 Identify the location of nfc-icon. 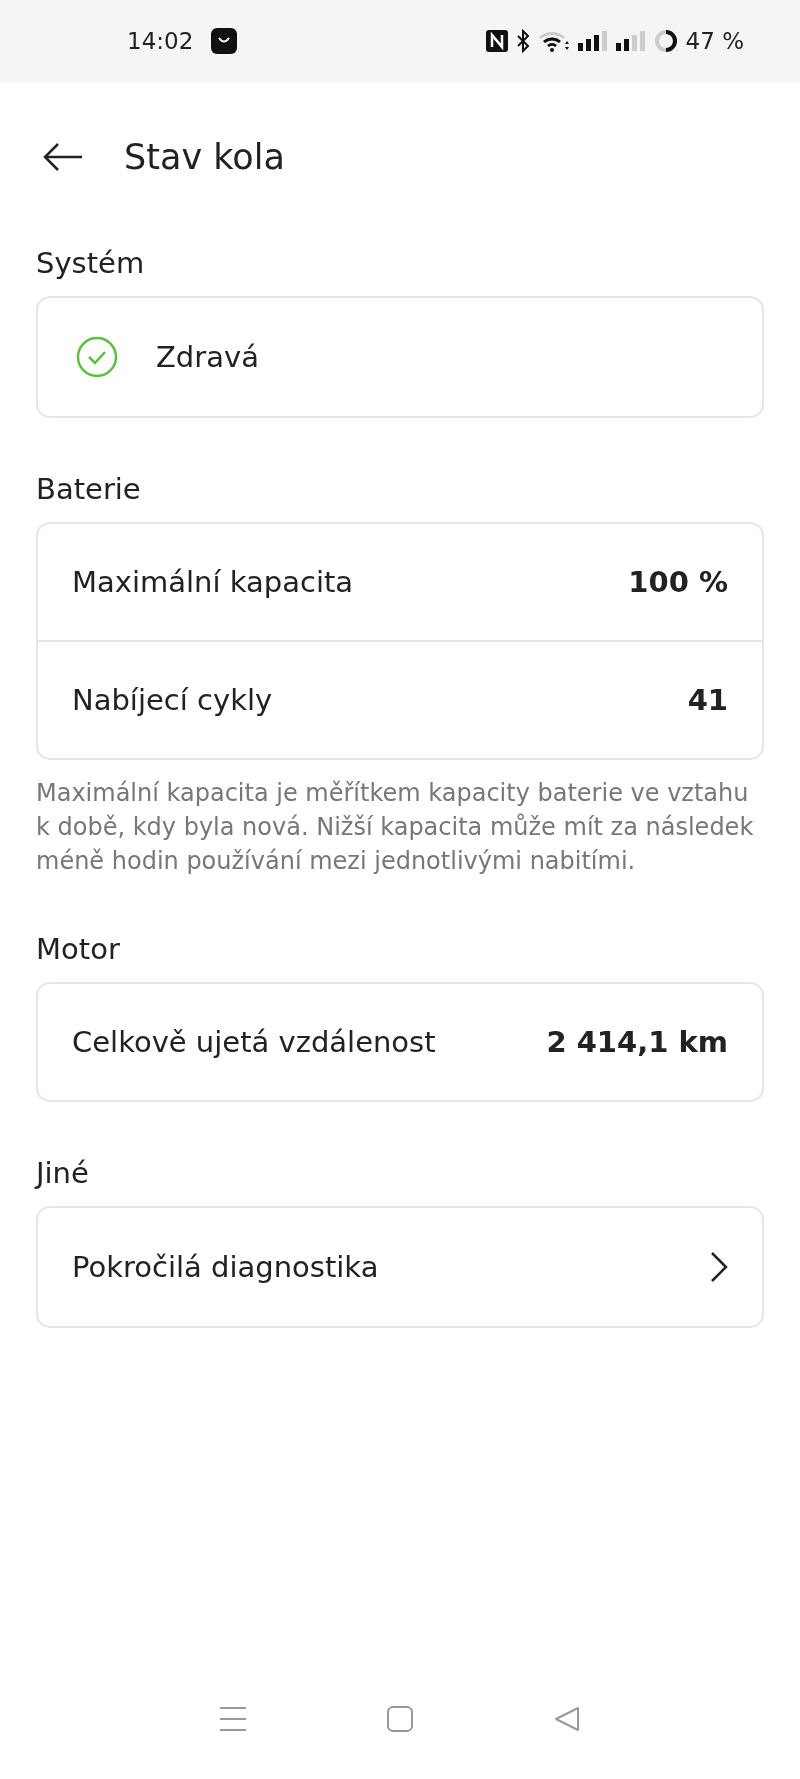
(496, 41).